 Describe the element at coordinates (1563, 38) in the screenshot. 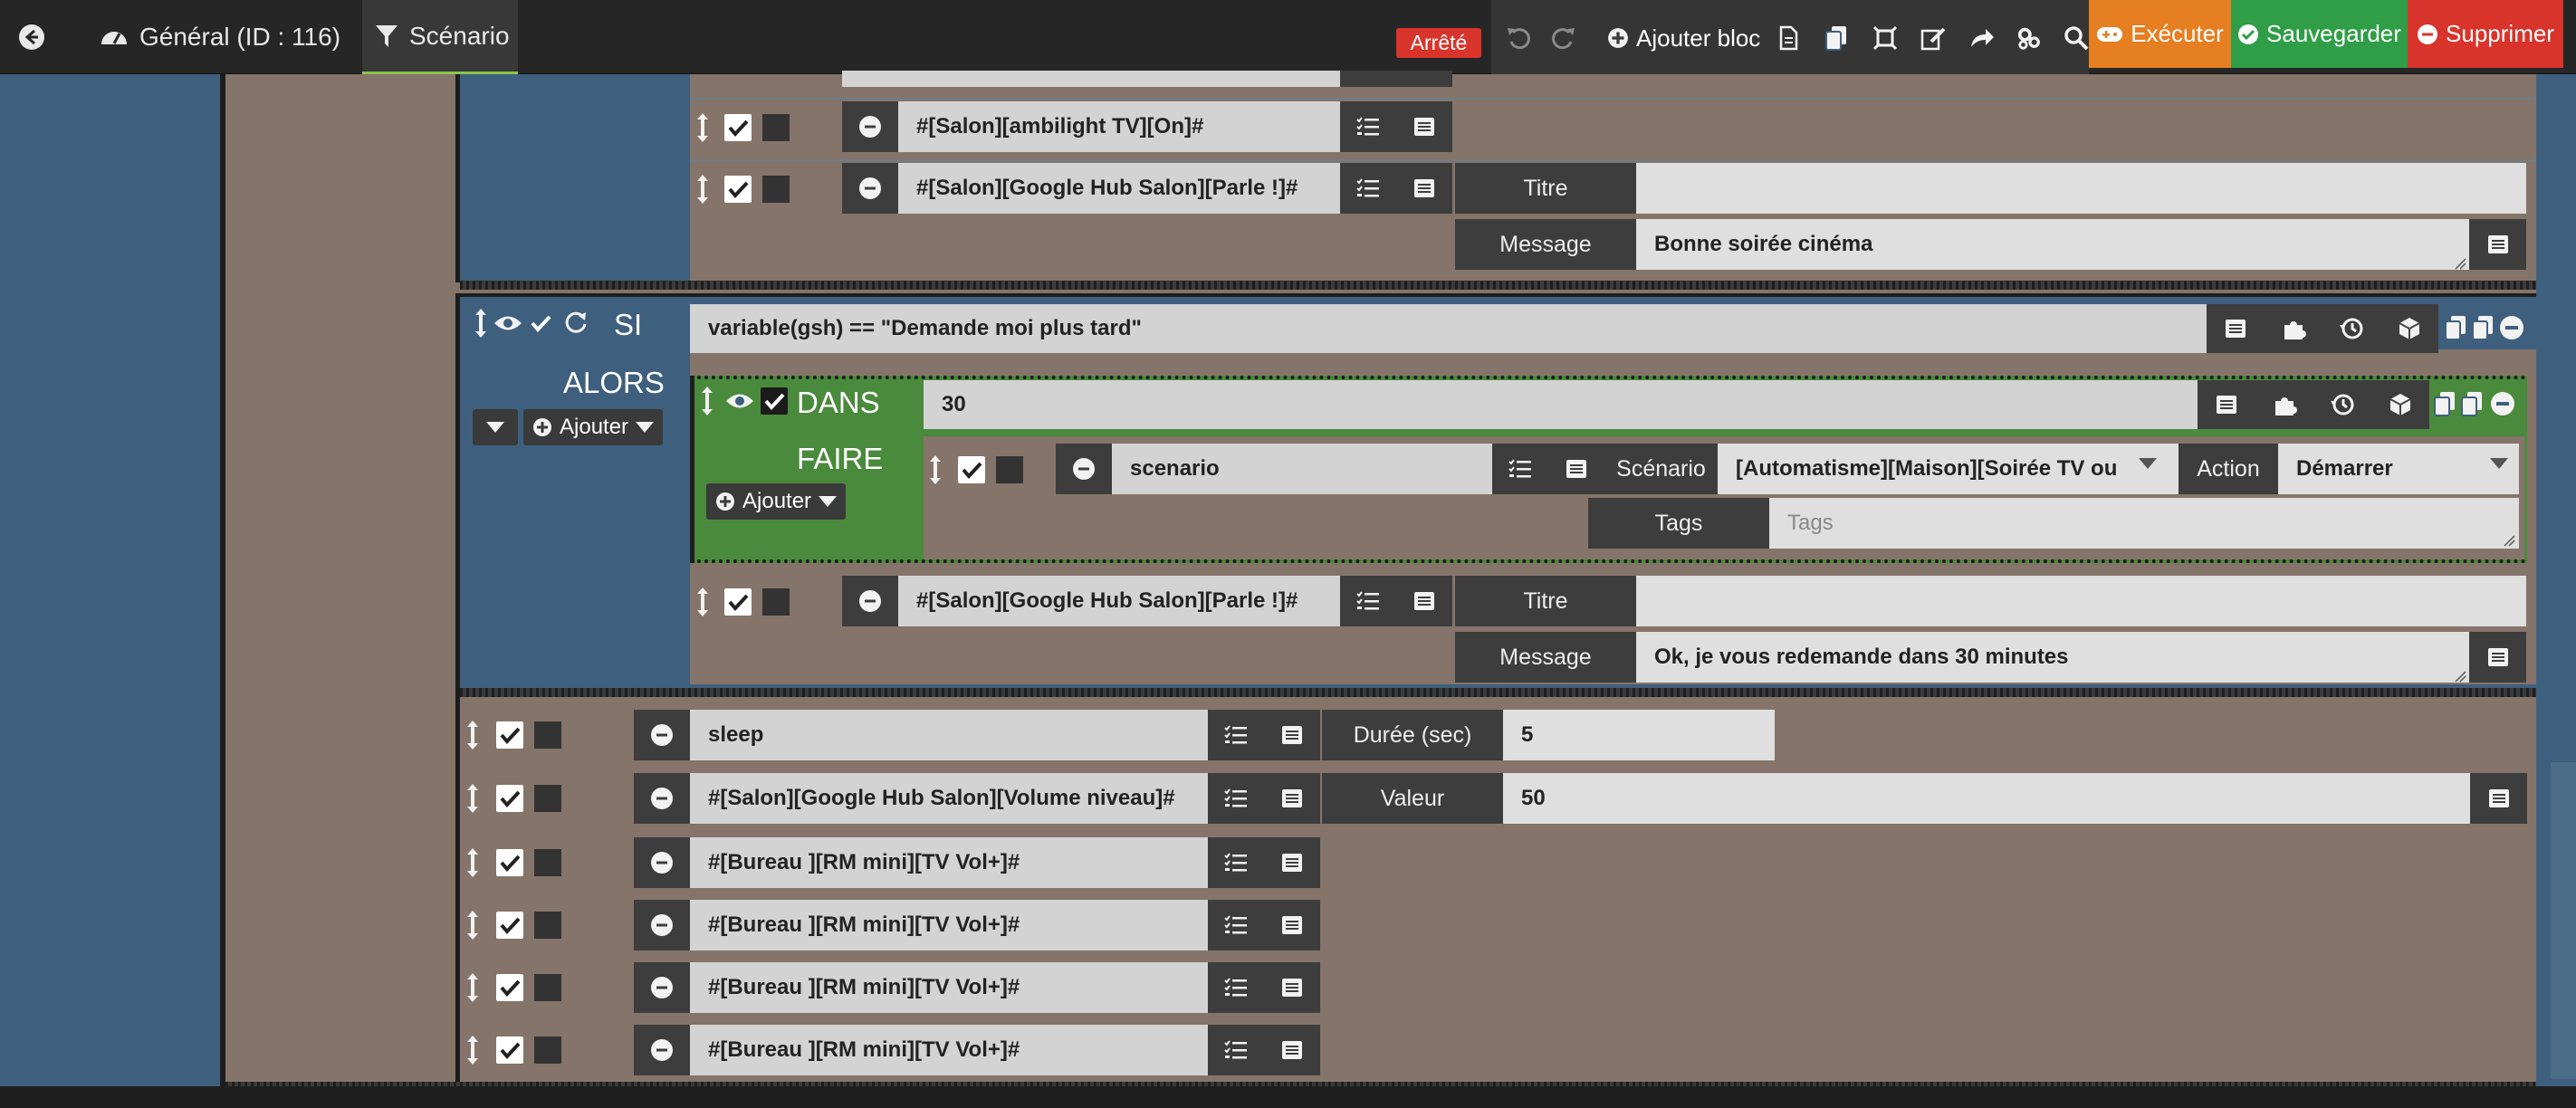

I see `redo-icon` at that location.